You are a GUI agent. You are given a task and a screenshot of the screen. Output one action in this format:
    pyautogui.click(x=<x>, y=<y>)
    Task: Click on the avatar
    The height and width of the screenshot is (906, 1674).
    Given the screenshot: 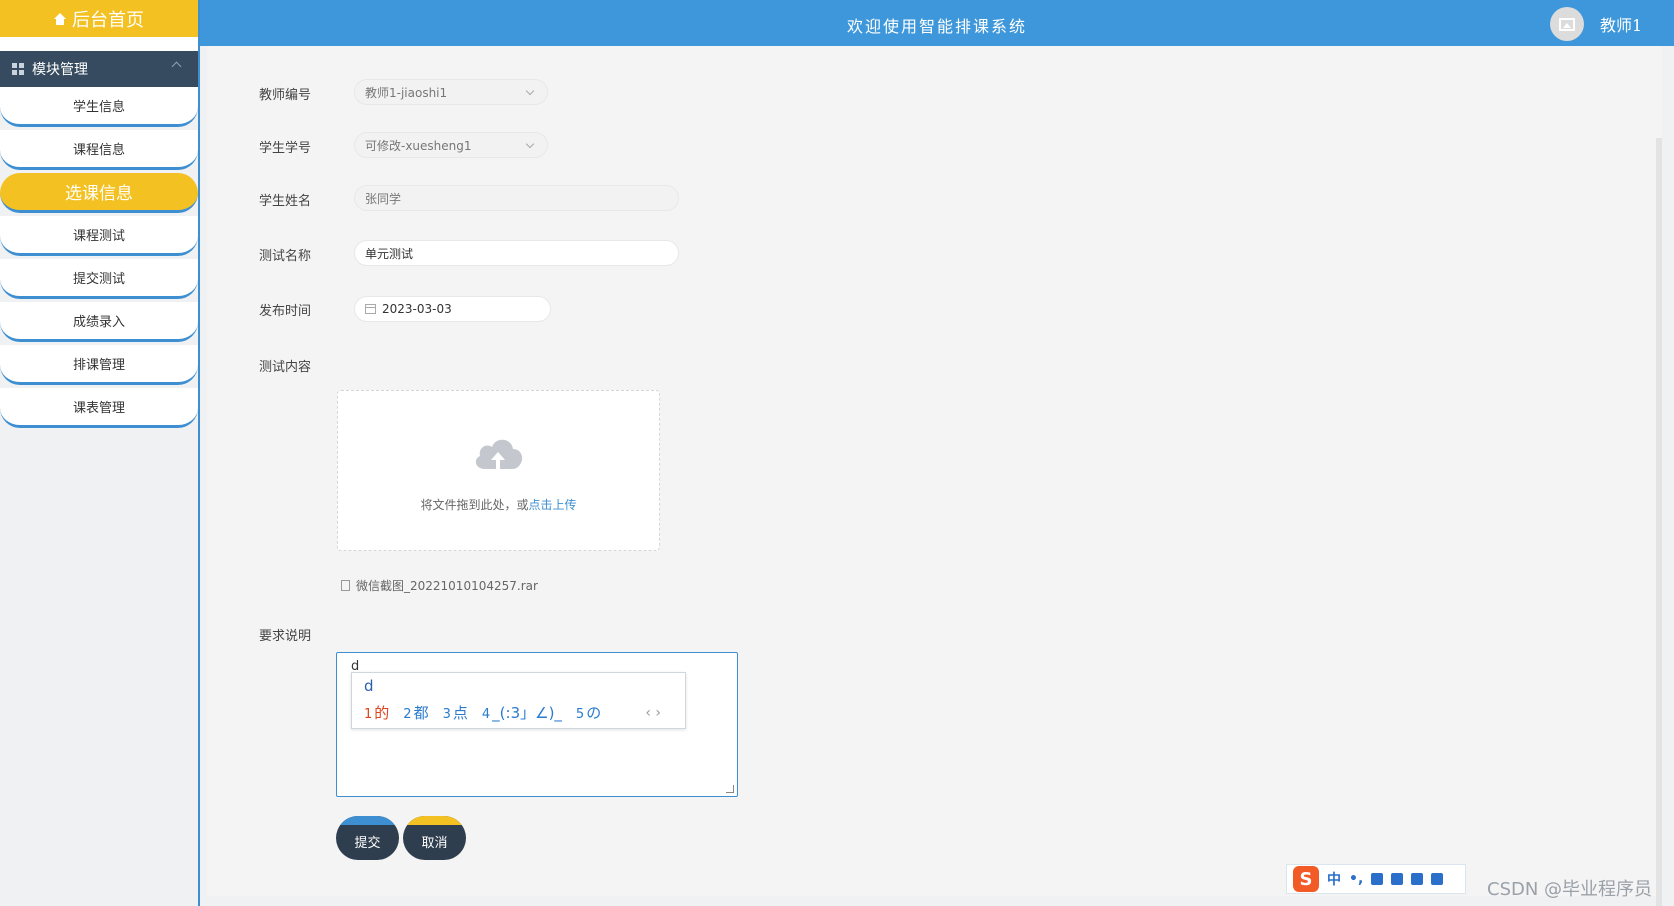 What is the action you would take?
    pyautogui.click(x=1567, y=24)
    